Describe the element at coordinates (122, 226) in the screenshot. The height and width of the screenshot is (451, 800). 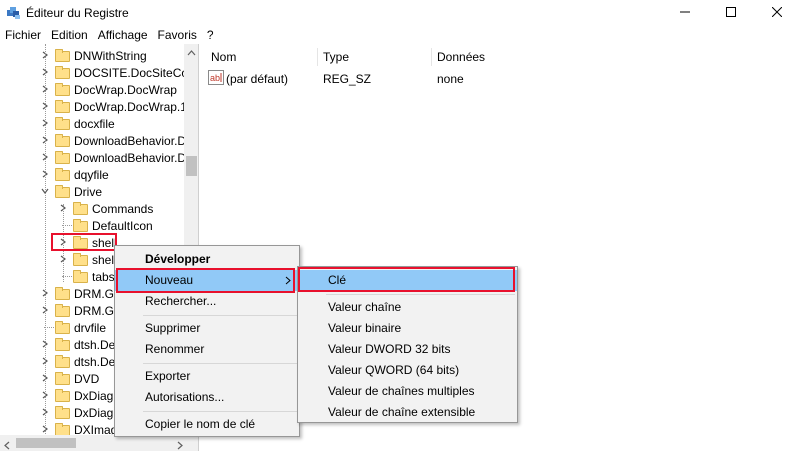
I see `tree-item-label: DefaultIcon` at that location.